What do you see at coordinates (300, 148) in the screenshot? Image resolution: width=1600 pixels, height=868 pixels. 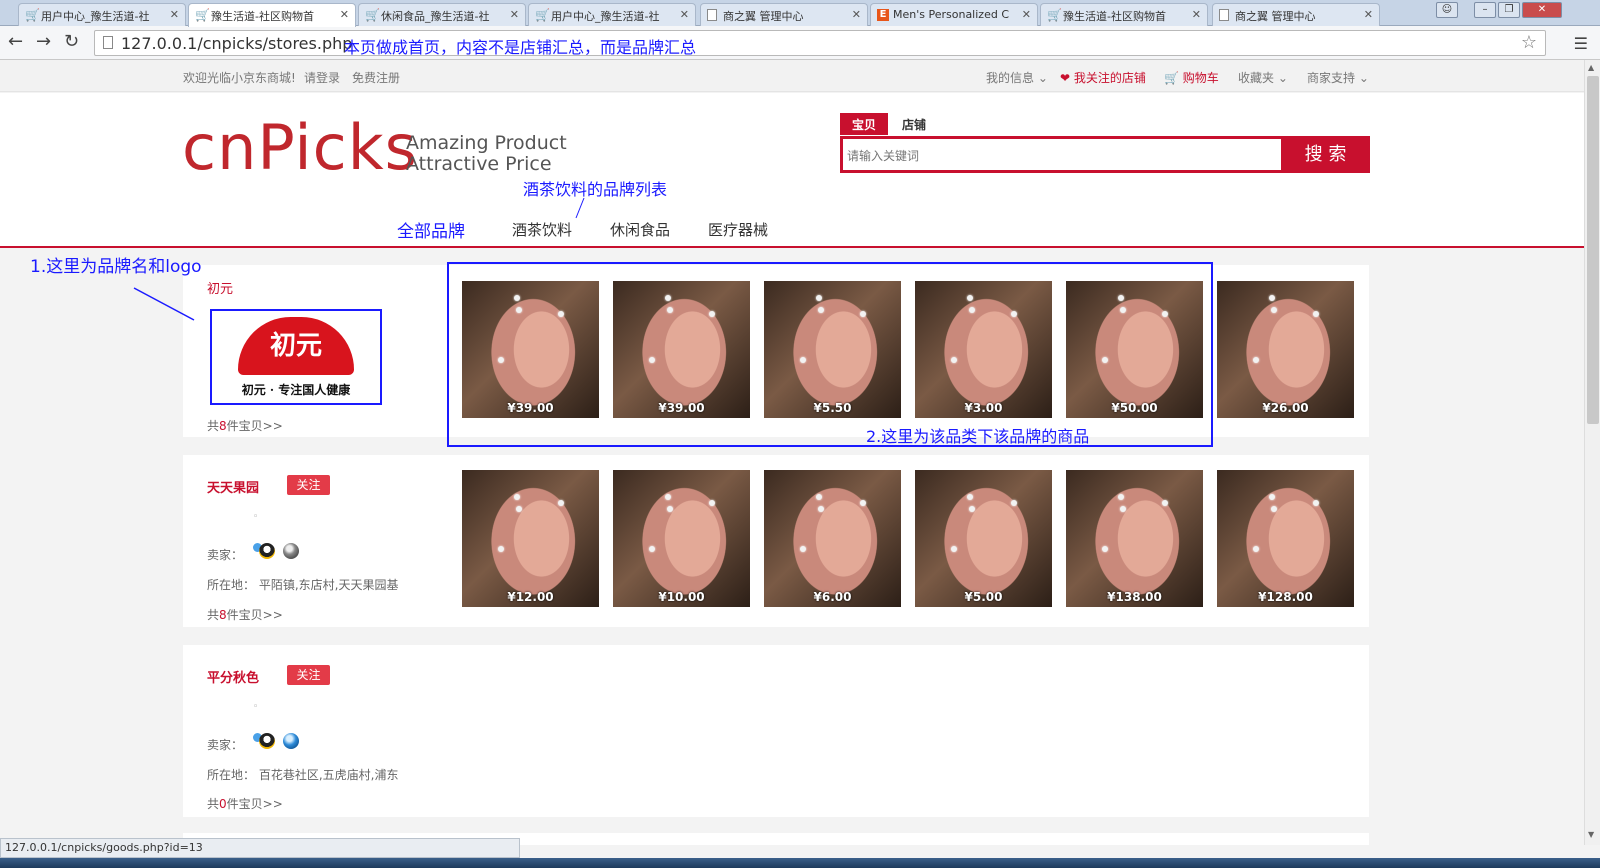 I see `site-logo: cnPicks` at bounding box center [300, 148].